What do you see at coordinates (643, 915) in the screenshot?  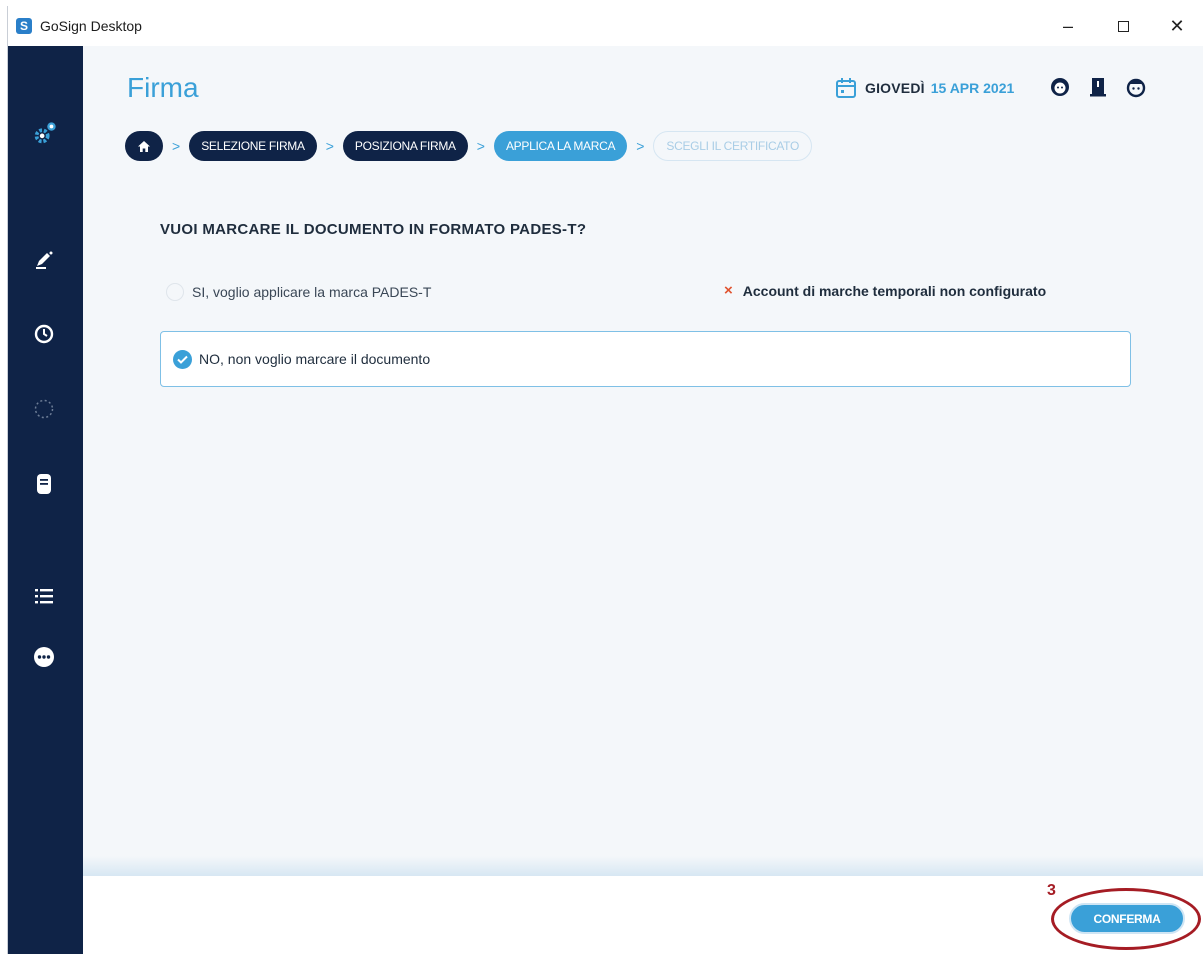 I see `footer: 3 CONFERMA` at bounding box center [643, 915].